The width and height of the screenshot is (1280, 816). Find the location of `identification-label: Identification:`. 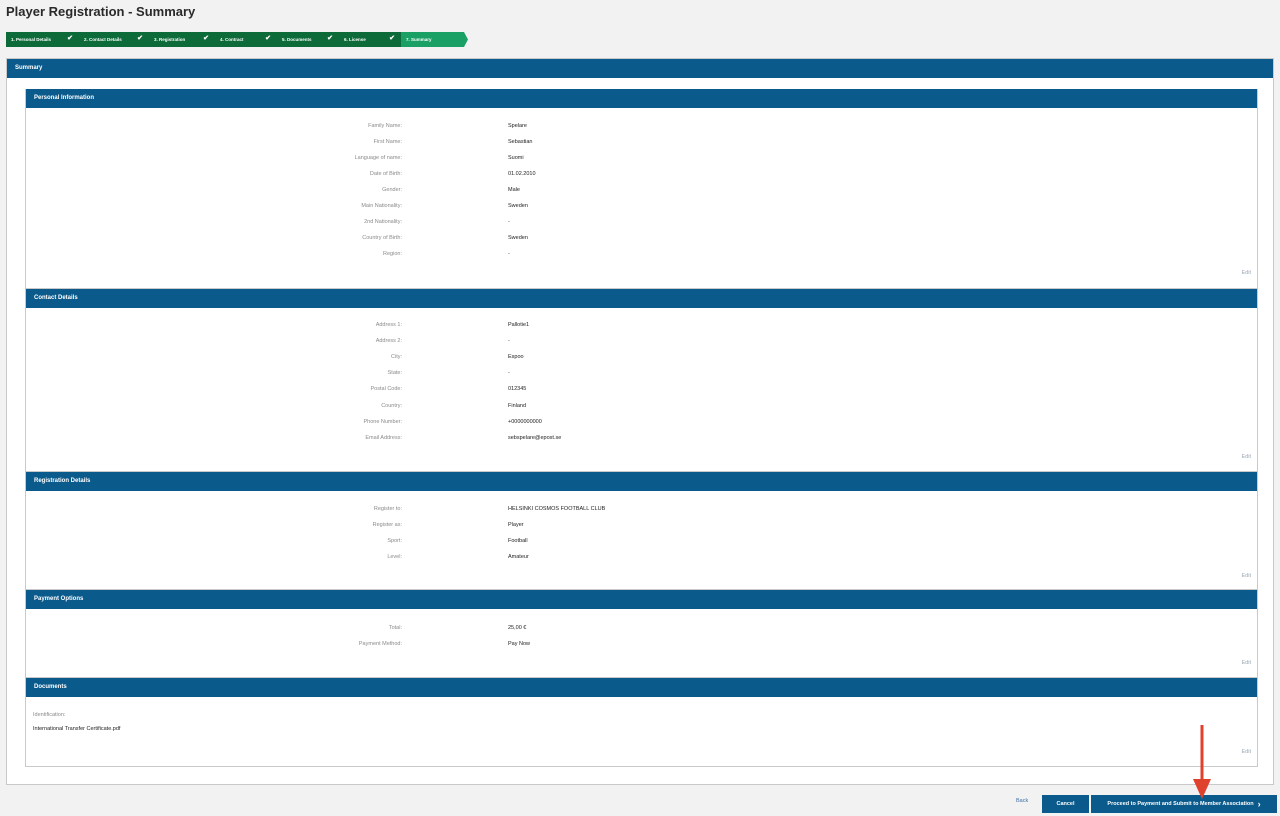

identification-label: Identification: is located at coordinates (49, 715).